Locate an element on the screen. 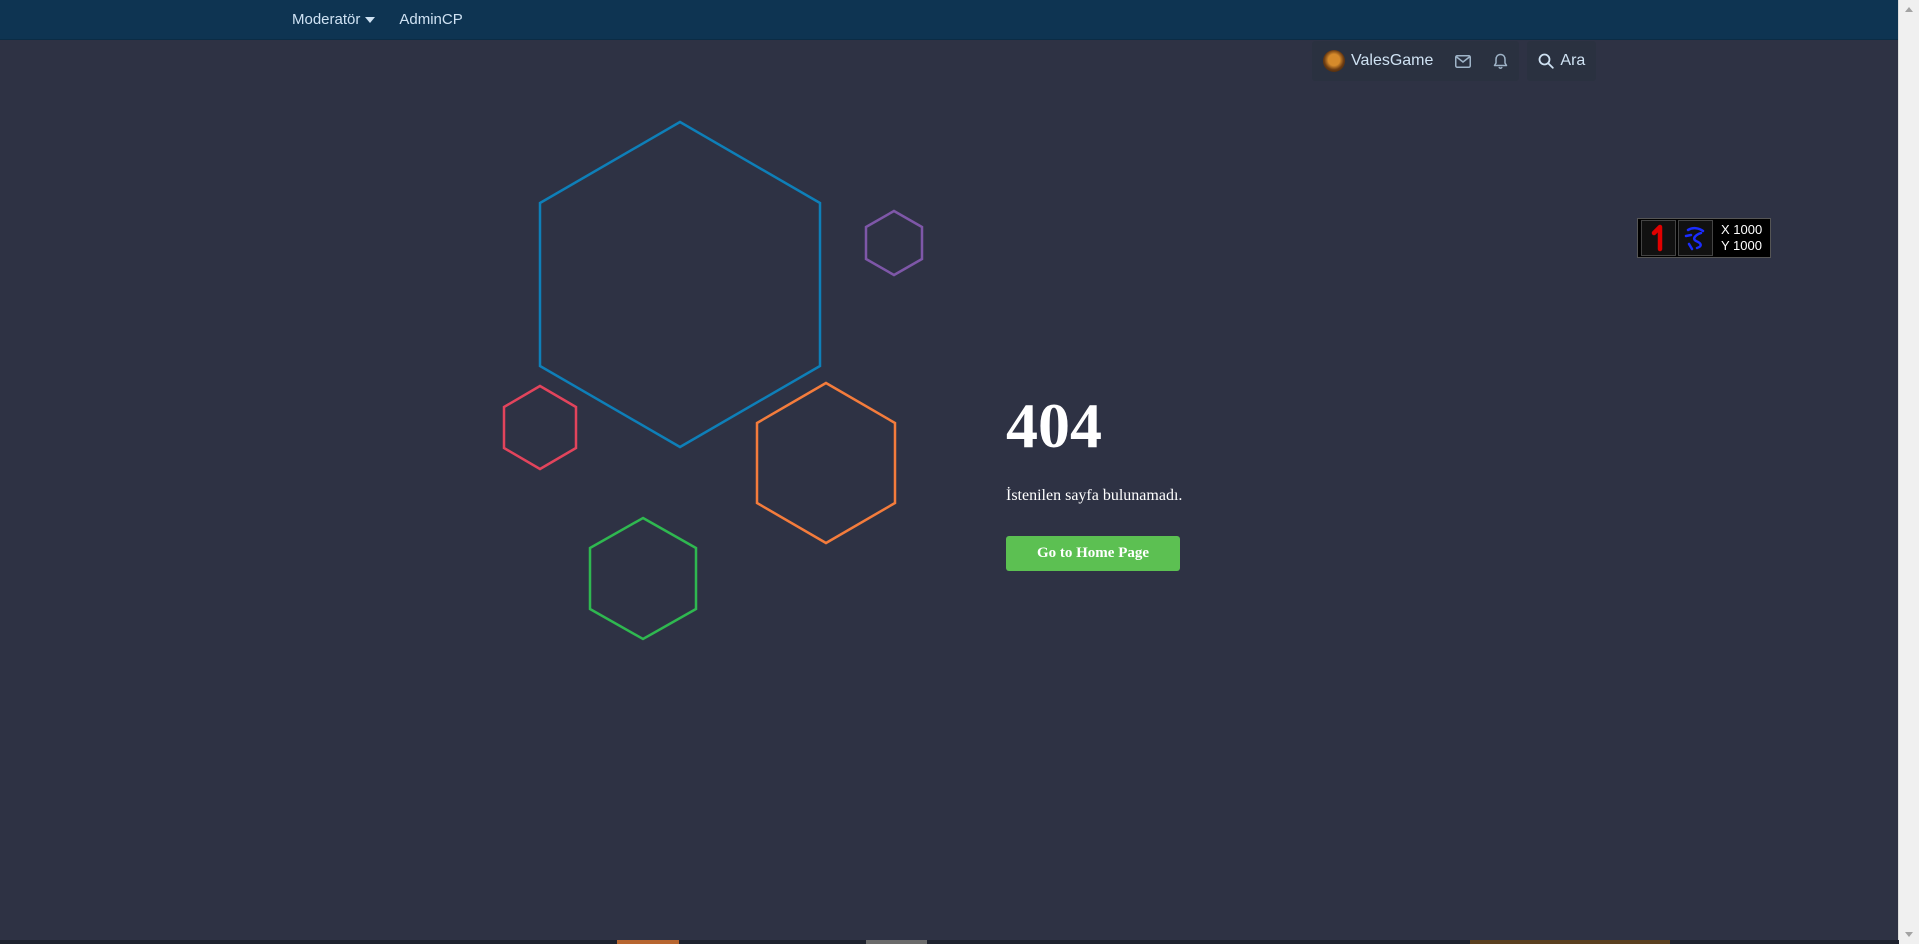  scroll-down-icon is located at coordinates (1909, 934).